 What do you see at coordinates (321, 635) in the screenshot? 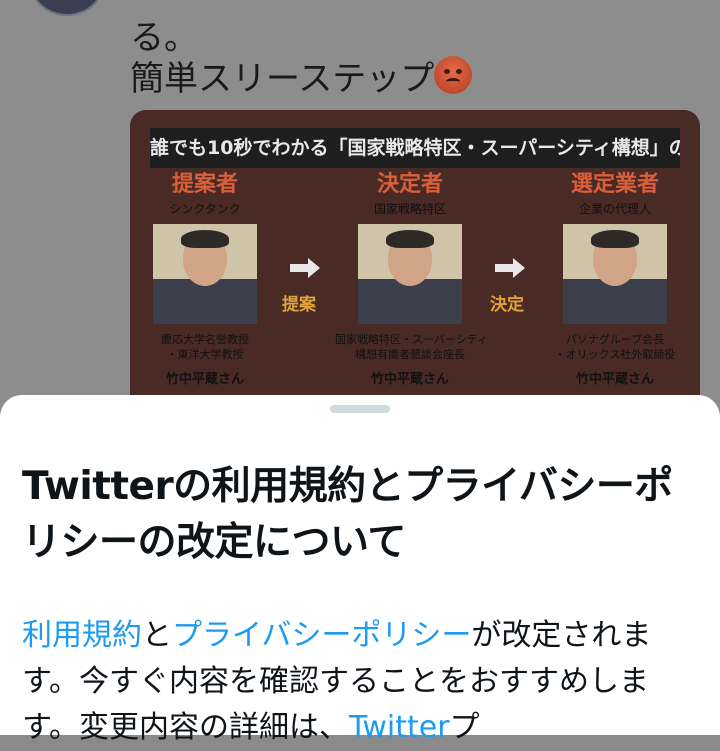
I see `privacy-policy-link: プライバシーポリシー` at bounding box center [321, 635].